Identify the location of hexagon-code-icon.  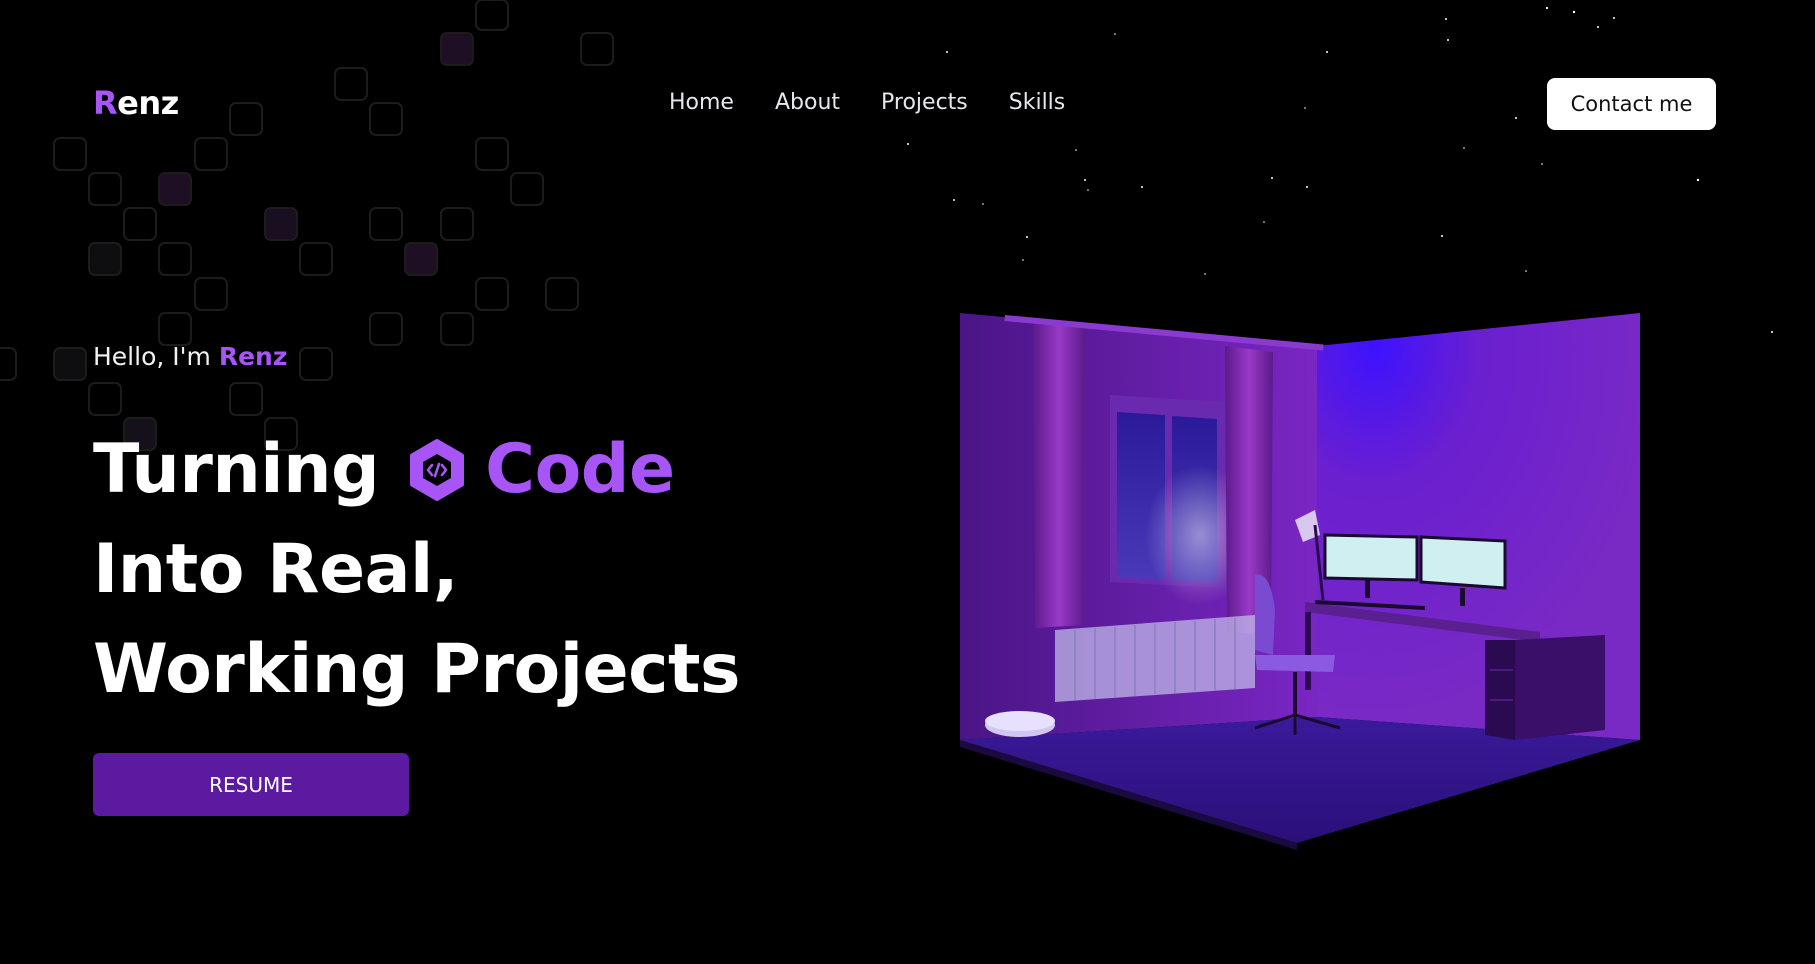
(437, 470).